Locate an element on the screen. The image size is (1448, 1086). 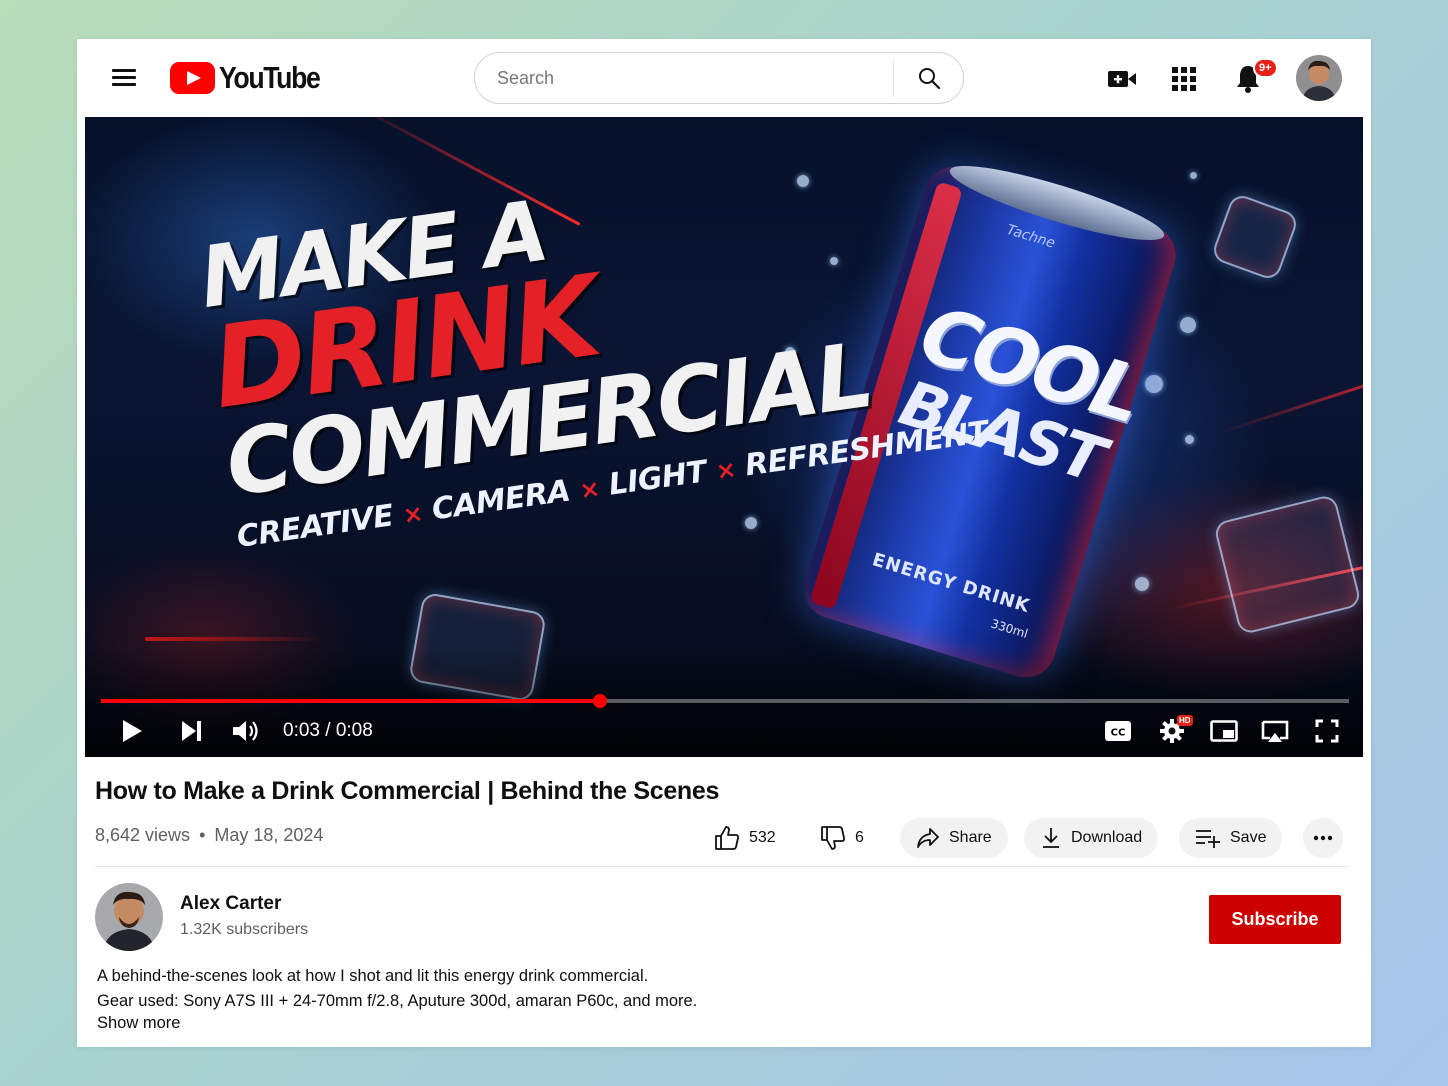
more-icon is located at coordinates (1323, 838).